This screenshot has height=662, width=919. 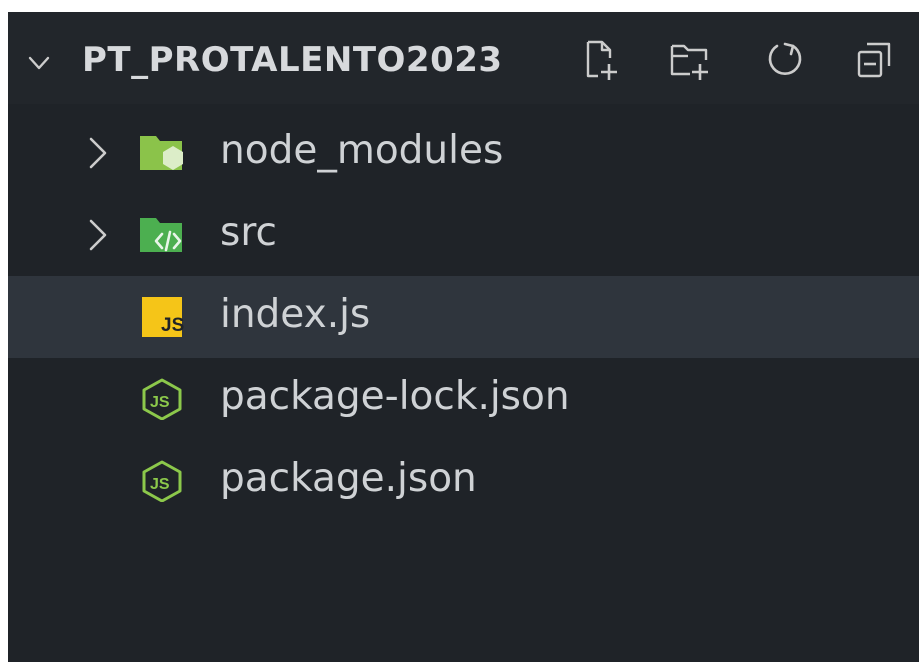 What do you see at coordinates (463, 235) in the screenshot?
I see `tree-item-src: src` at bounding box center [463, 235].